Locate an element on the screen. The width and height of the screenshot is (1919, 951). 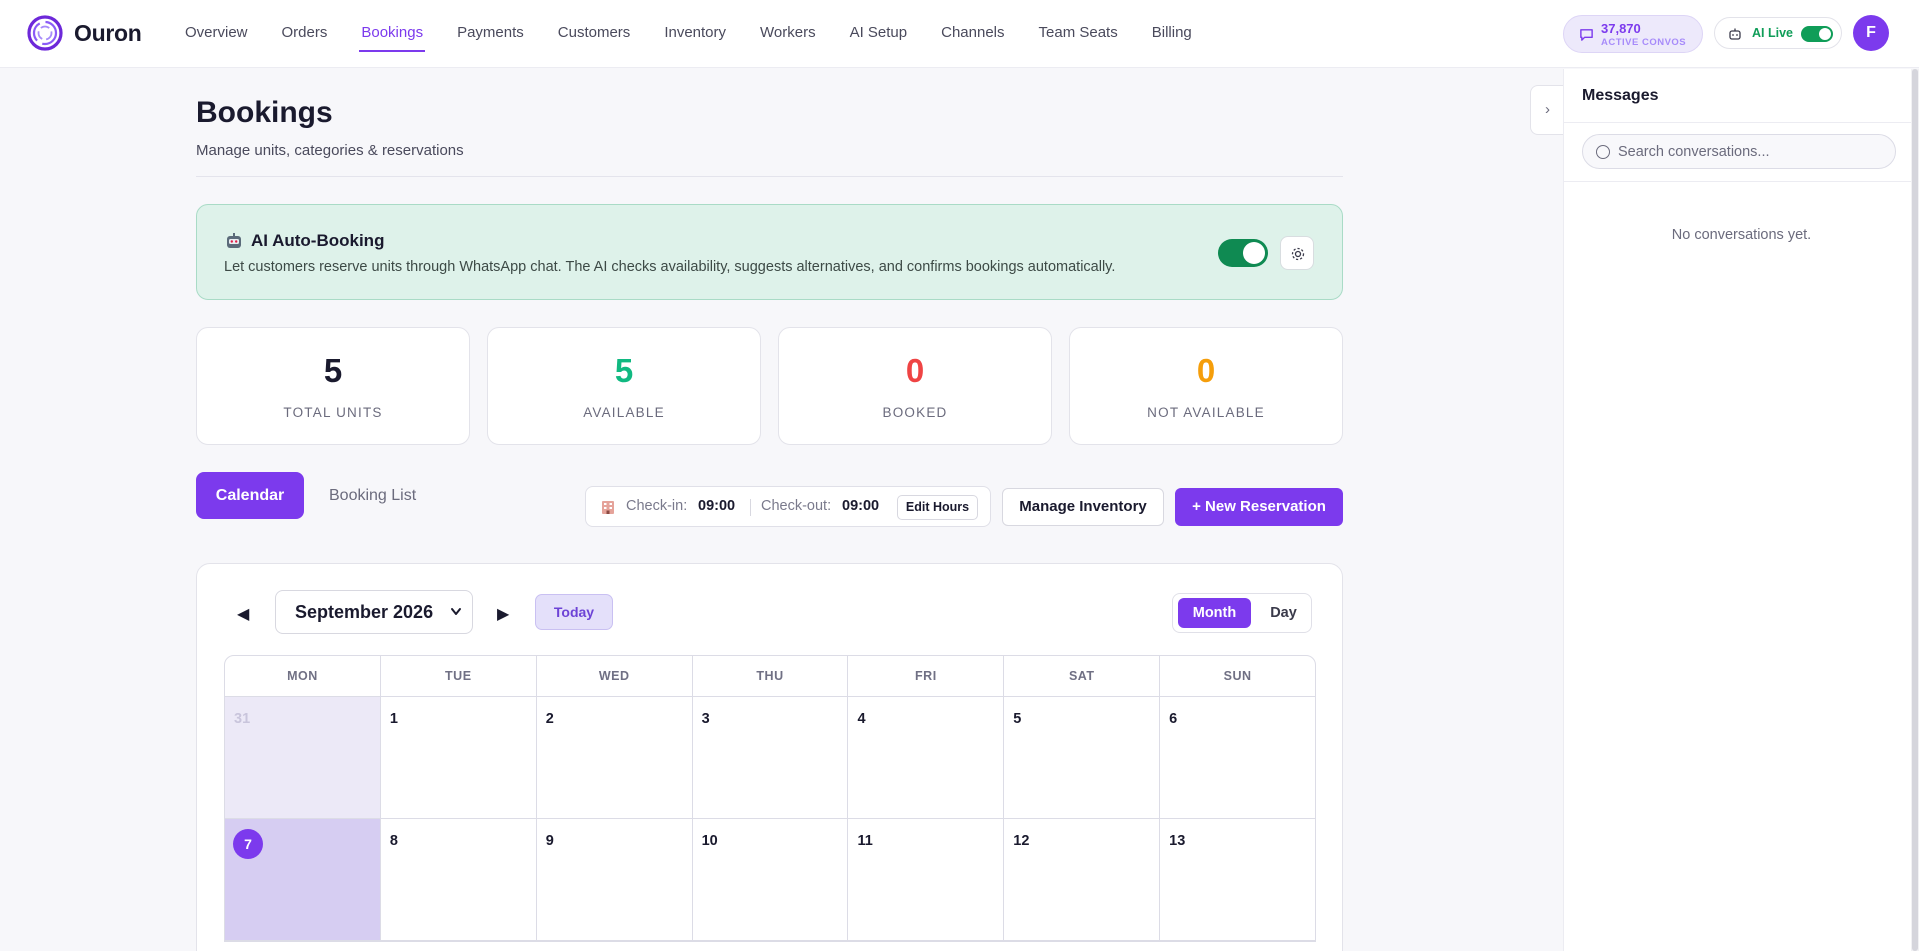
nav-team-seats: Team Seats is located at coordinates (1078, 34).